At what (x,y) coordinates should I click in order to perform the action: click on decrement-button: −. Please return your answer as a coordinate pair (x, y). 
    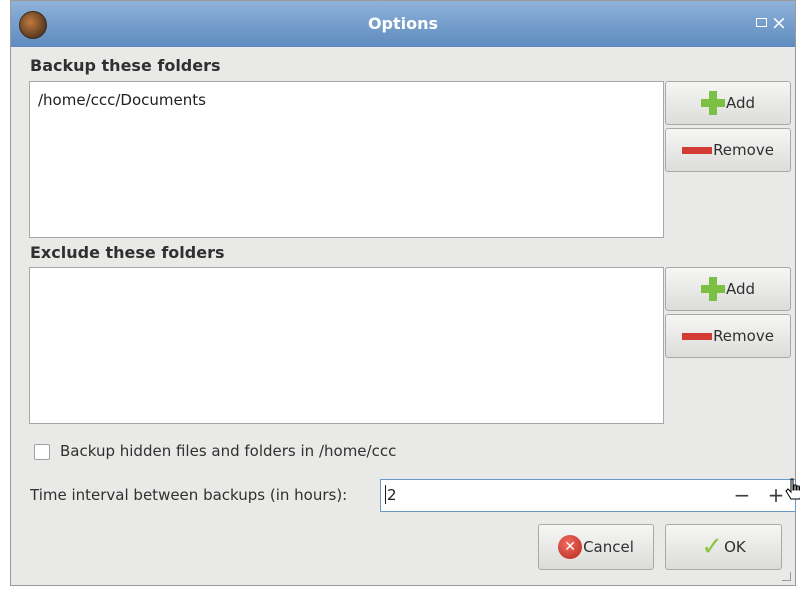
    Looking at the image, I should click on (742, 495).